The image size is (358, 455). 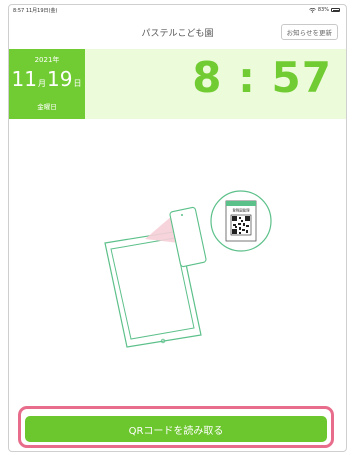 What do you see at coordinates (177, 10) in the screenshot?
I see `status-bar: 8:57 11月19日(金) 83%` at bounding box center [177, 10].